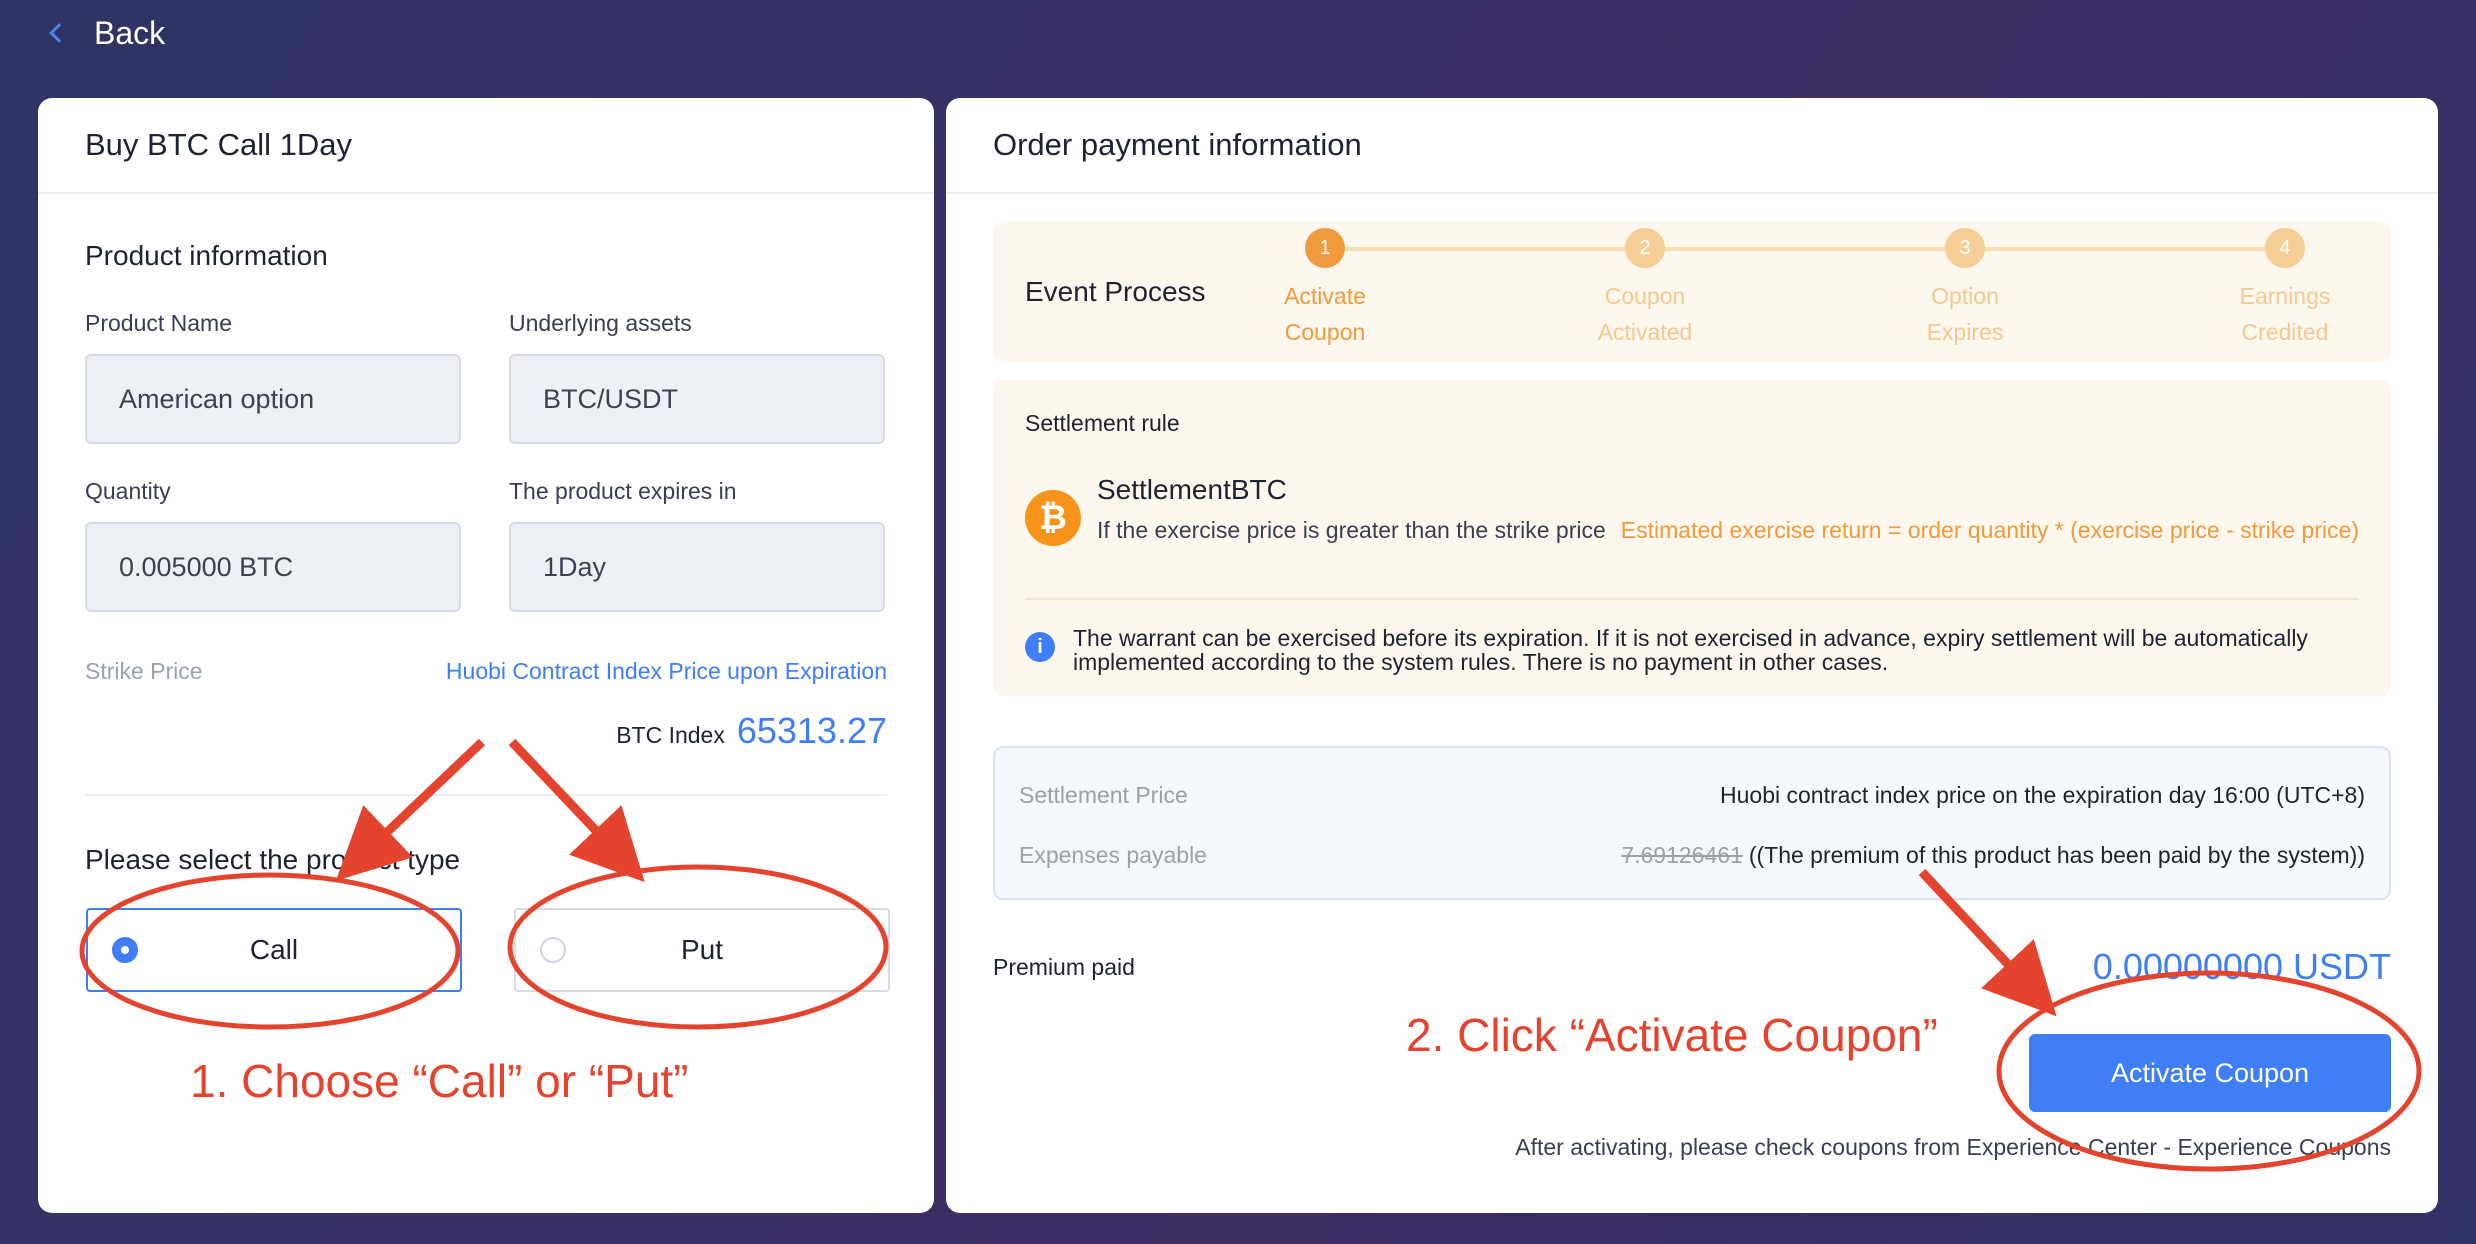  I want to click on step-activate-coupon: 1 Activate Coupon, so click(1325, 289).